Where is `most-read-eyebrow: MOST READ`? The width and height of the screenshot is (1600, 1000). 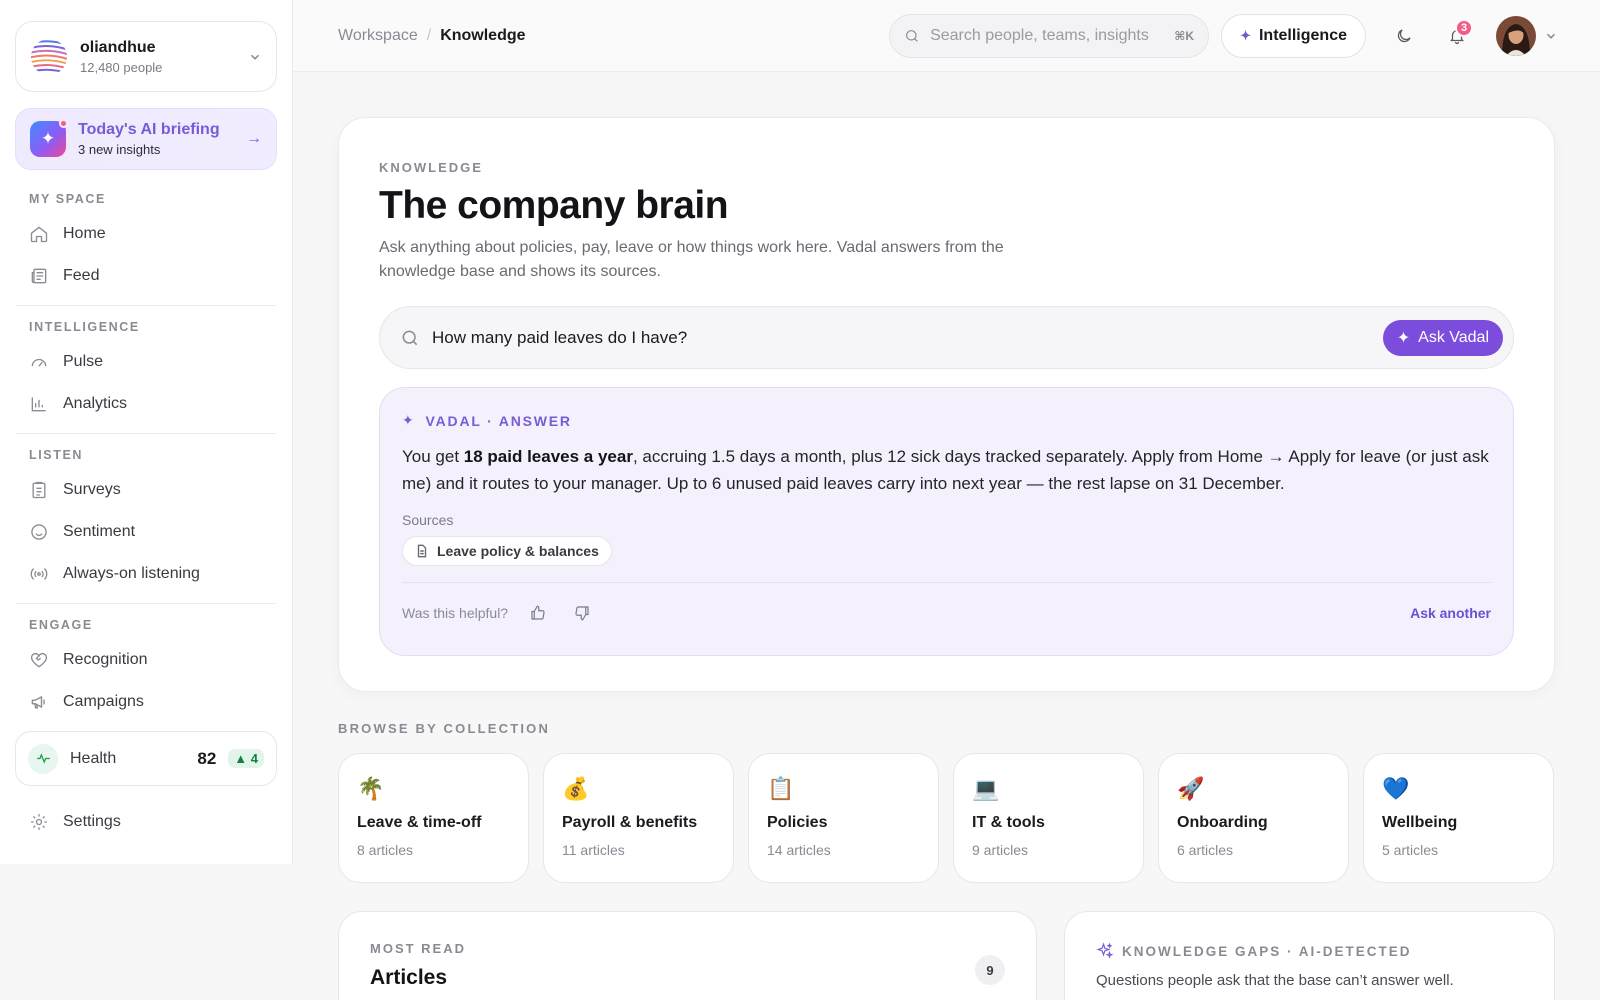
most-read-eyebrow: MOST READ is located at coordinates (418, 948).